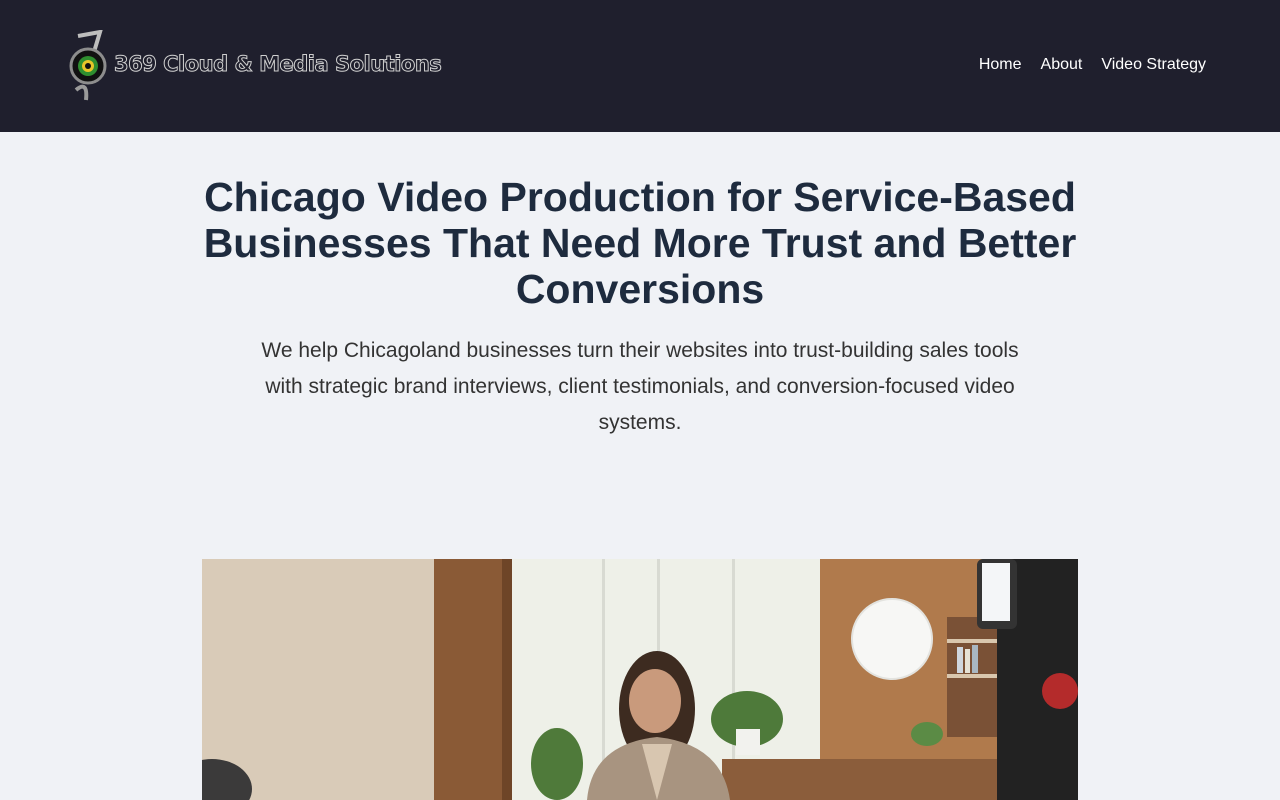  I want to click on logo-text: 369 Cloud & Media Solutions, so click(277, 64).